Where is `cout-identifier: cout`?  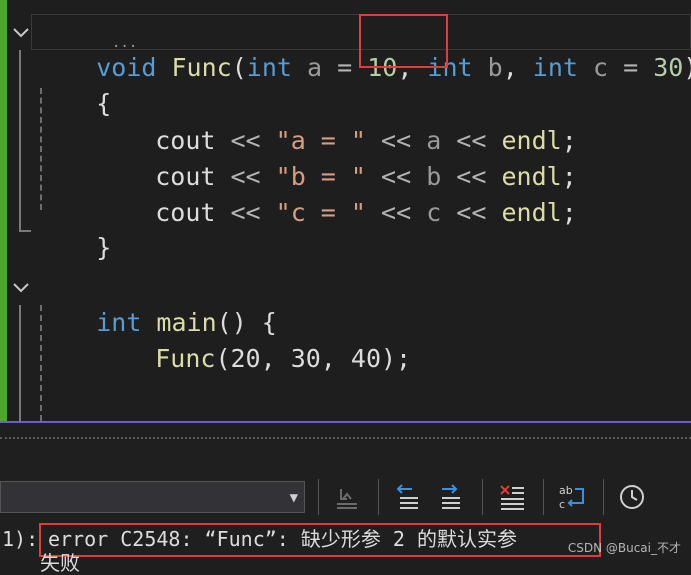
cout-identifier: cout is located at coordinates (185, 212).